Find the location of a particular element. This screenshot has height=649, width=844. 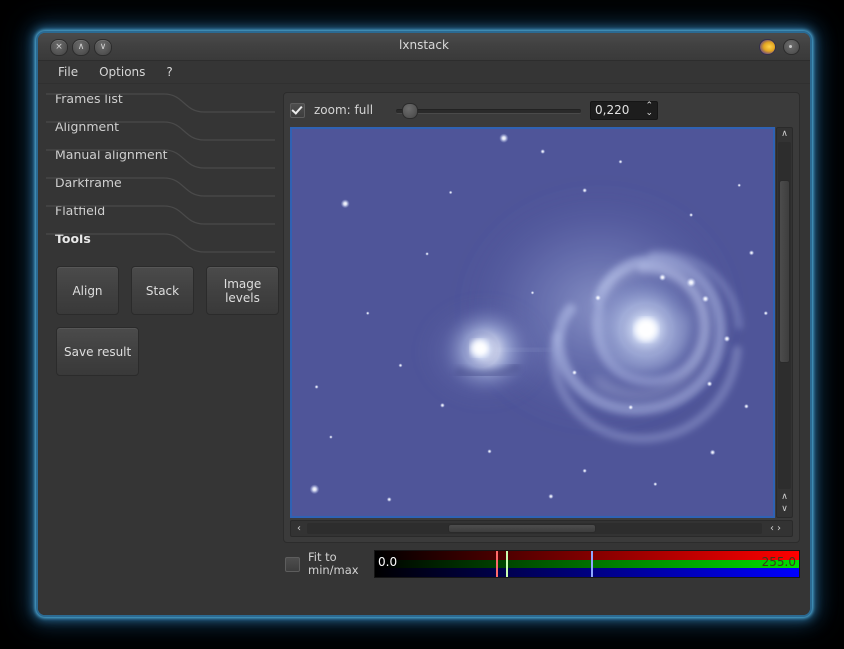

zoom-slider is located at coordinates (489, 110).